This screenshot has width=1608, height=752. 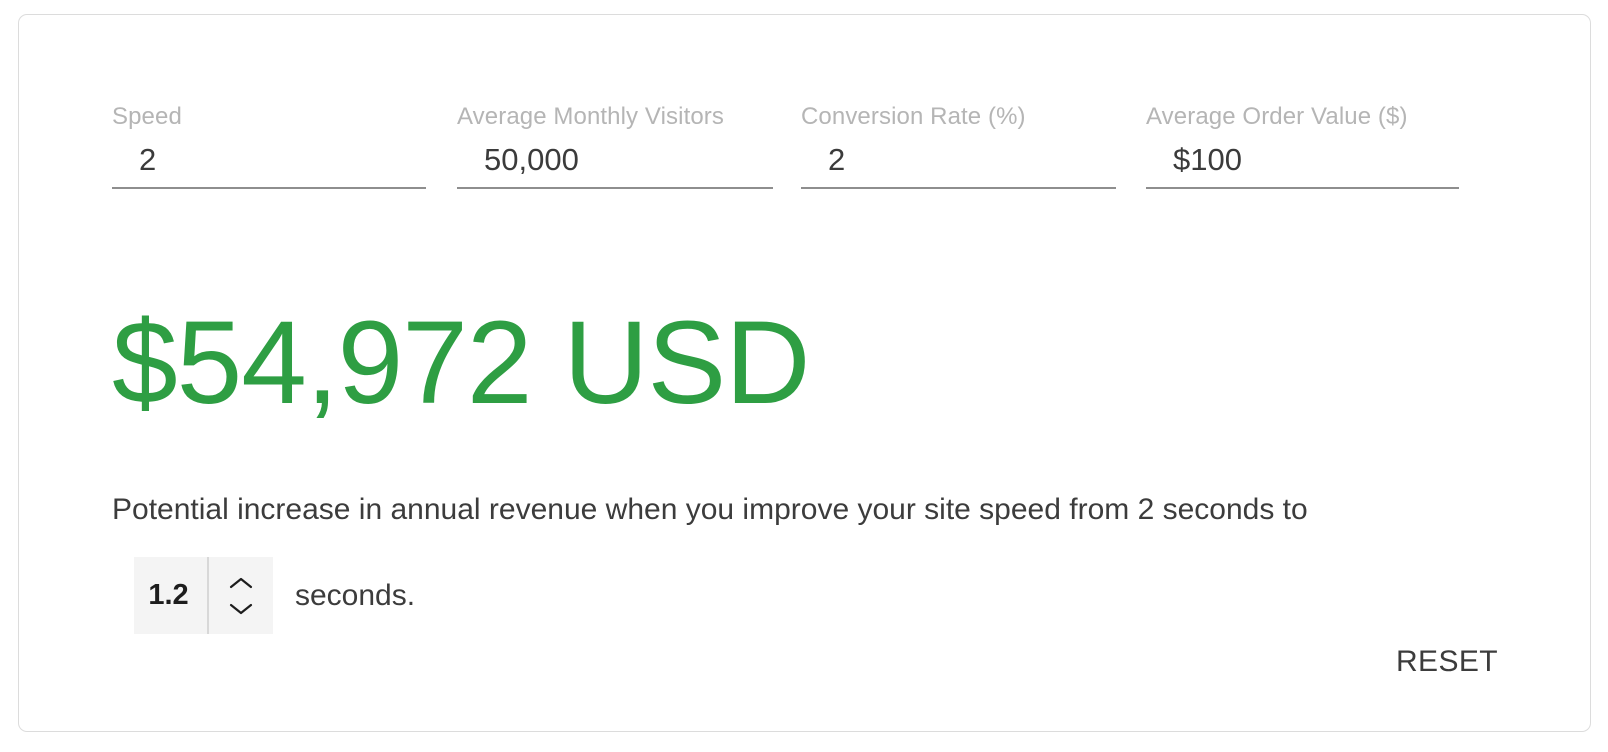 I want to click on target-speed-row: 1.2 seconds., so click(x=274, y=595).